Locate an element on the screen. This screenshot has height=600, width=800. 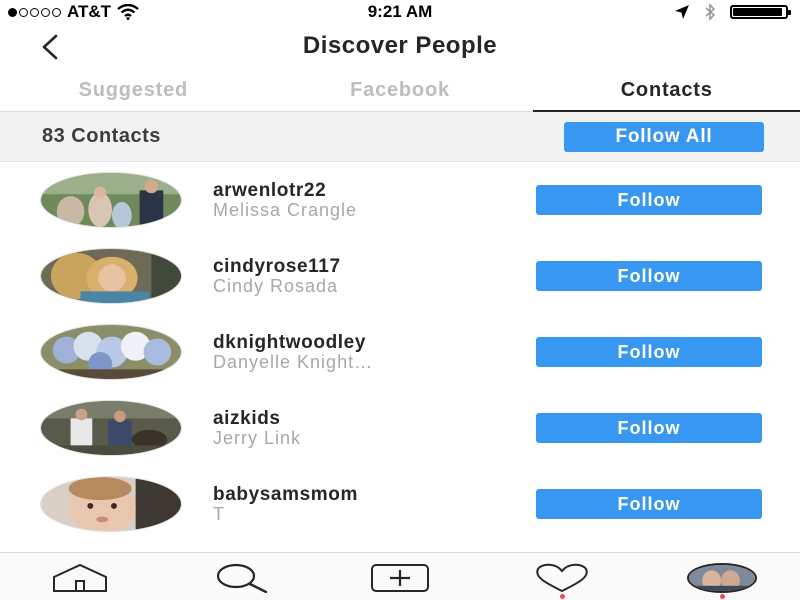
add-post-icon is located at coordinates (400, 578).